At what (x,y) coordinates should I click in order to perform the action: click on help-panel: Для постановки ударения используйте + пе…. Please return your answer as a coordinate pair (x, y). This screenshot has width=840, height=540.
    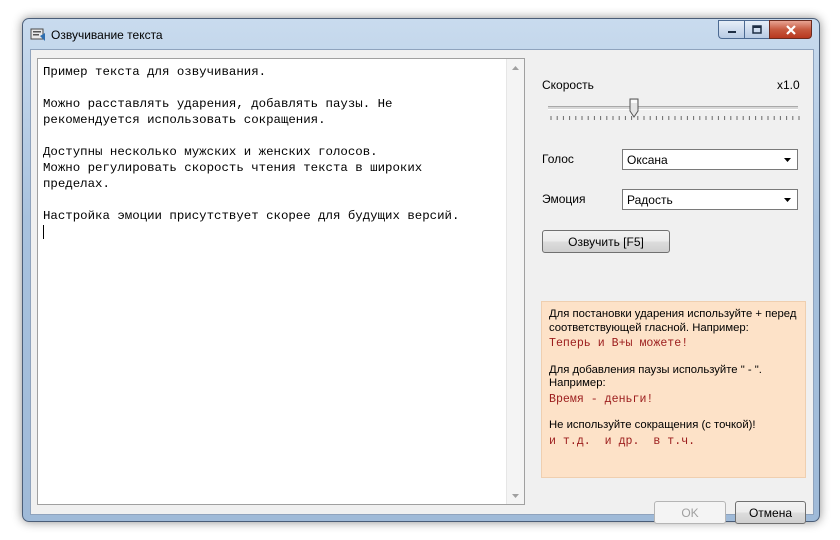
    Looking at the image, I should click on (673, 389).